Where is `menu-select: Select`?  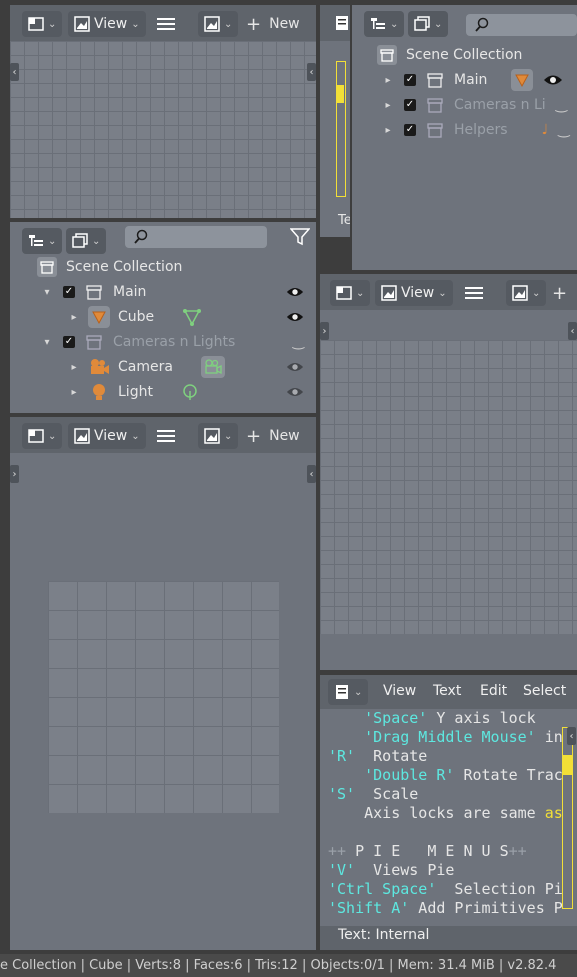 menu-select: Select is located at coordinates (544, 691).